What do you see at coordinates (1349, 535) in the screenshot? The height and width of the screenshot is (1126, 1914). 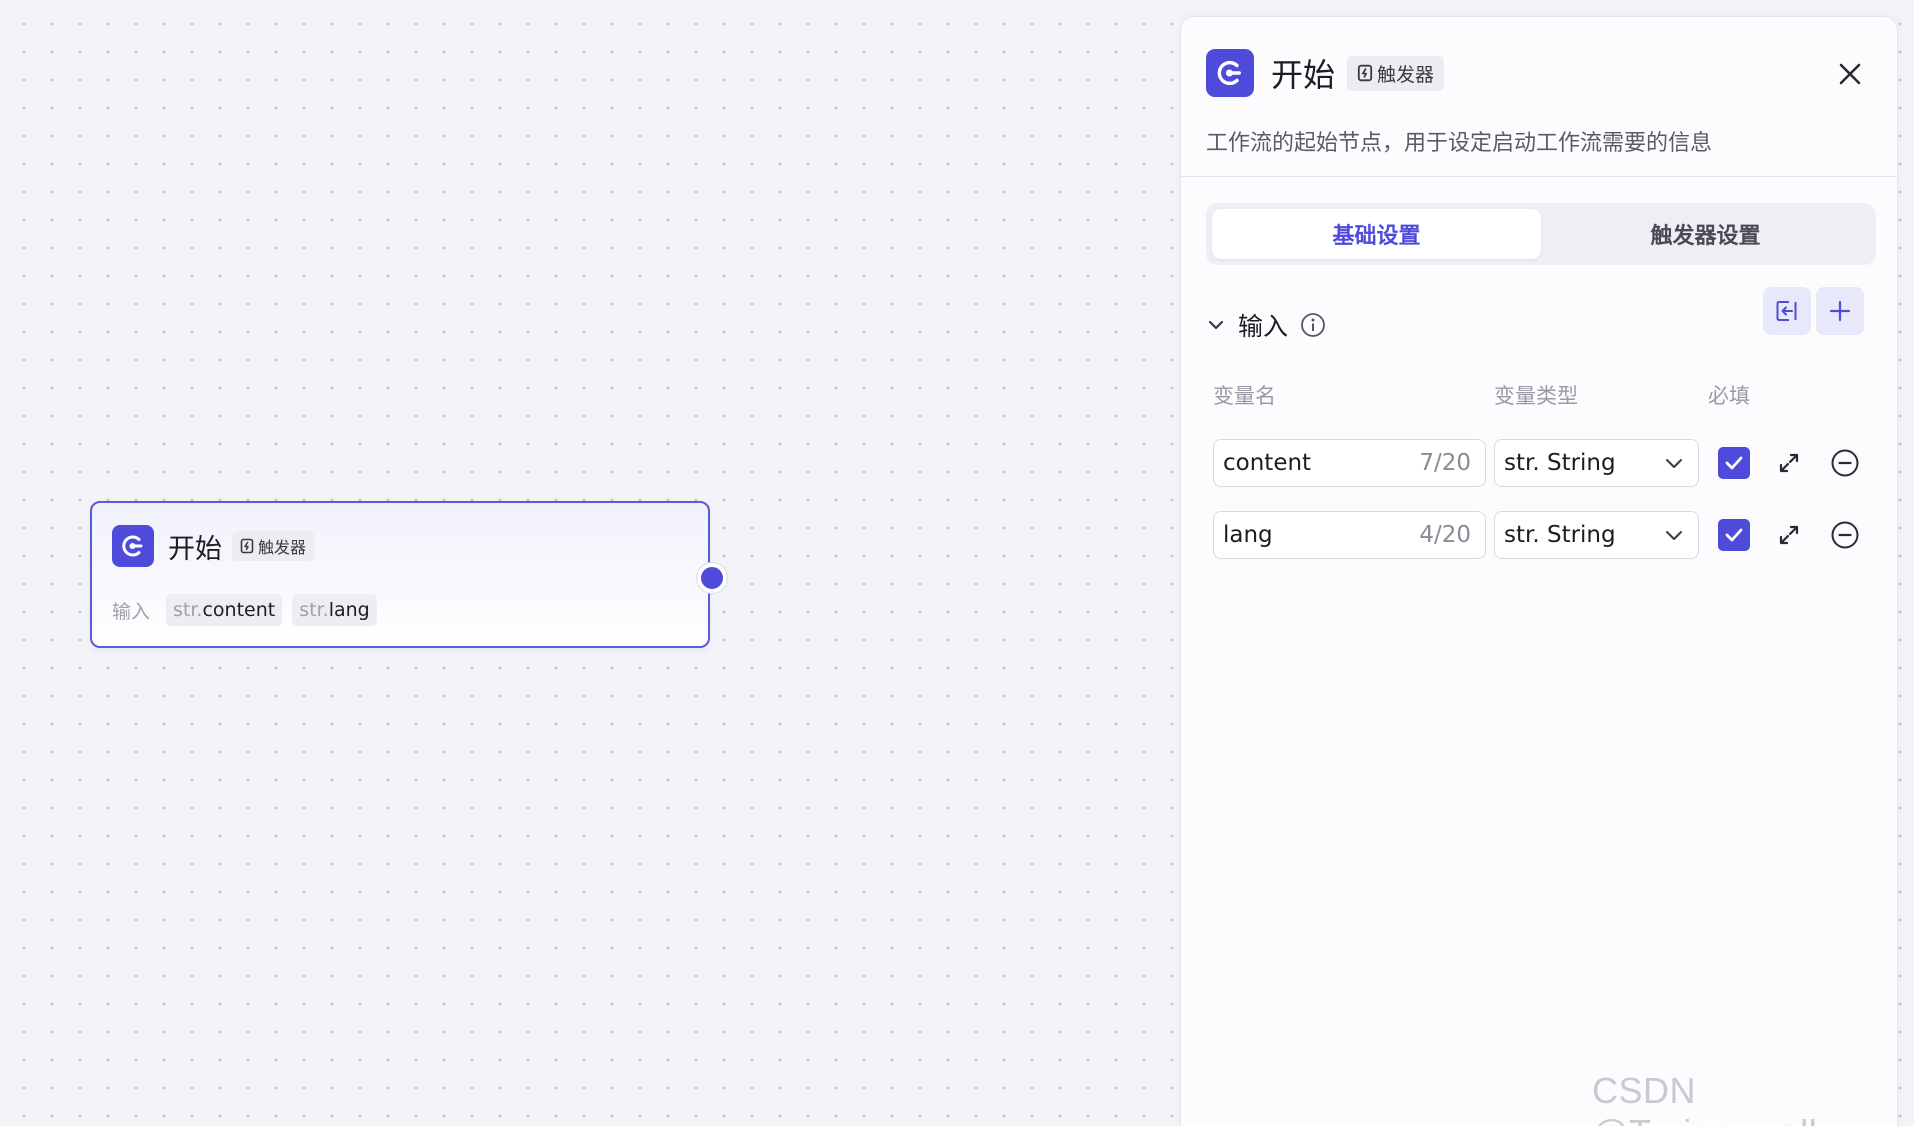 I see `variable-name-input: lang 4/20` at bounding box center [1349, 535].